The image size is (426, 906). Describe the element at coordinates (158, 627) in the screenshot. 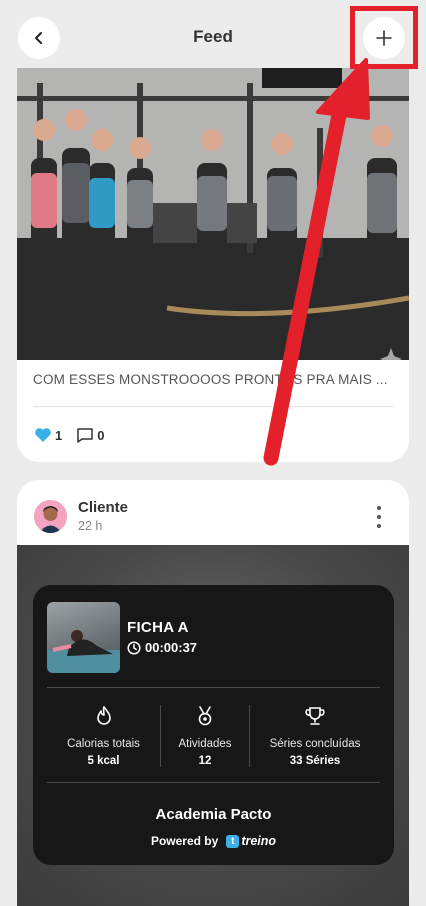

I see `workout-name: FICHA A` at that location.